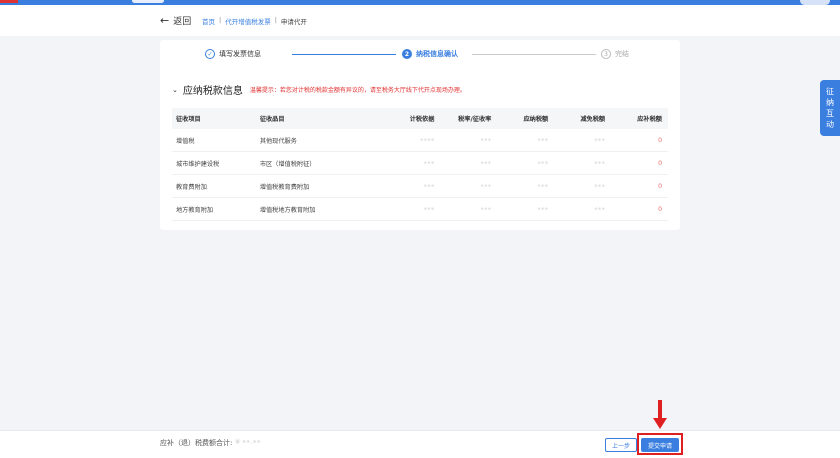  Describe the element at coordinates (248, 21) in the screenshot. I see `breadcrumb-invoice: 代开增值税发票` at that location.